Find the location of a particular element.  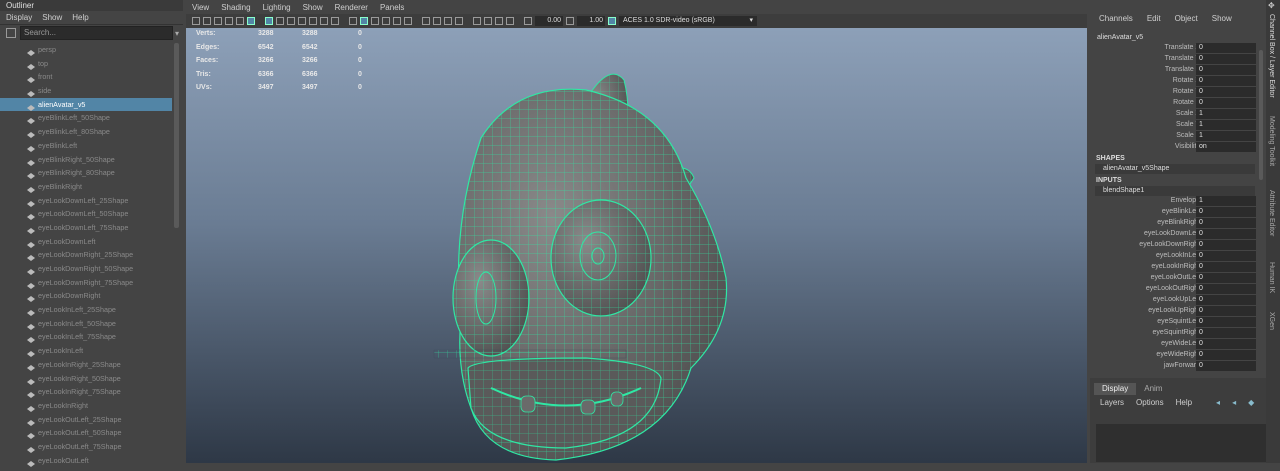

menu-shading: Shading is located at coordinates (235, 7).